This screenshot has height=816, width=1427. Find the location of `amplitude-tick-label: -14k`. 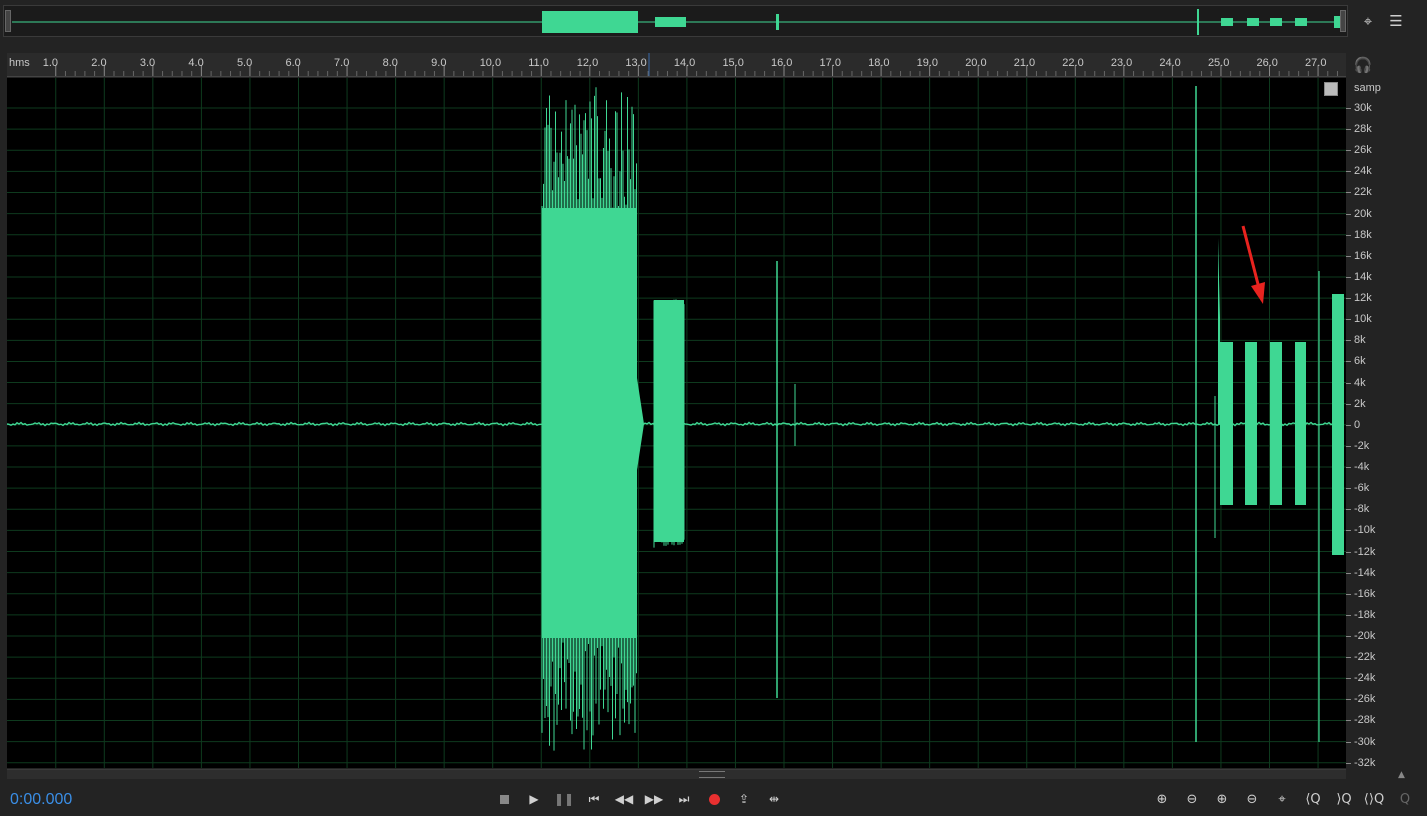

amplitude-tick-label: -14k is located at coordinates (1365, 572).